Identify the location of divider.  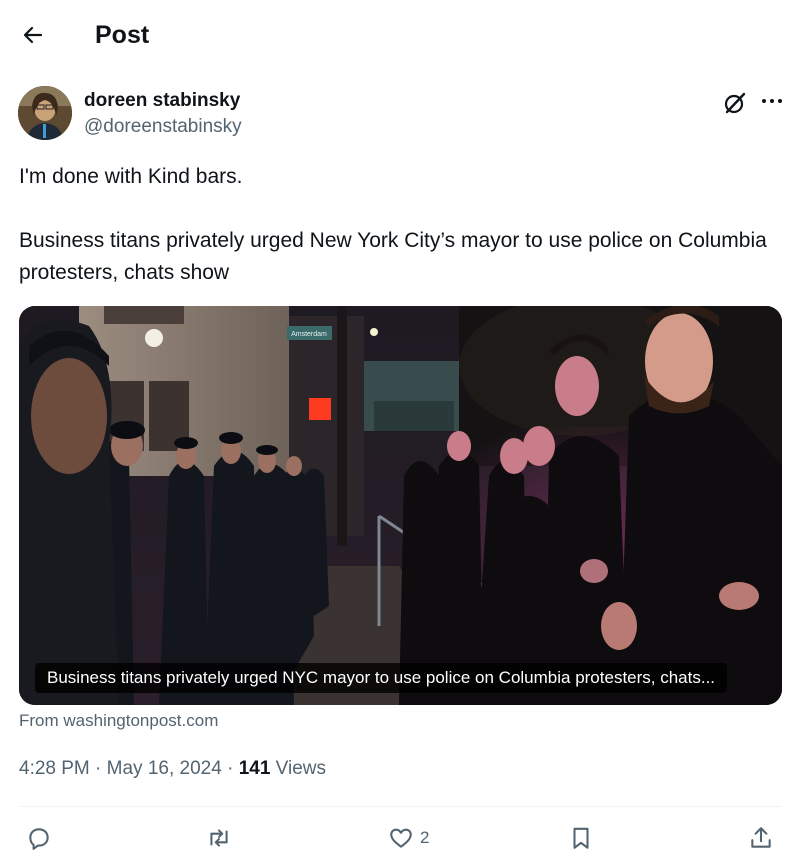
(400, 806).